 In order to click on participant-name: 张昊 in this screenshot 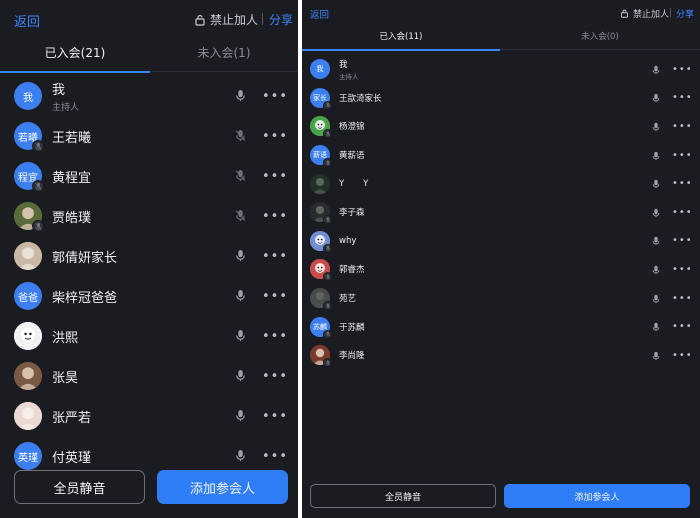, I will do `click(65, 378)`.